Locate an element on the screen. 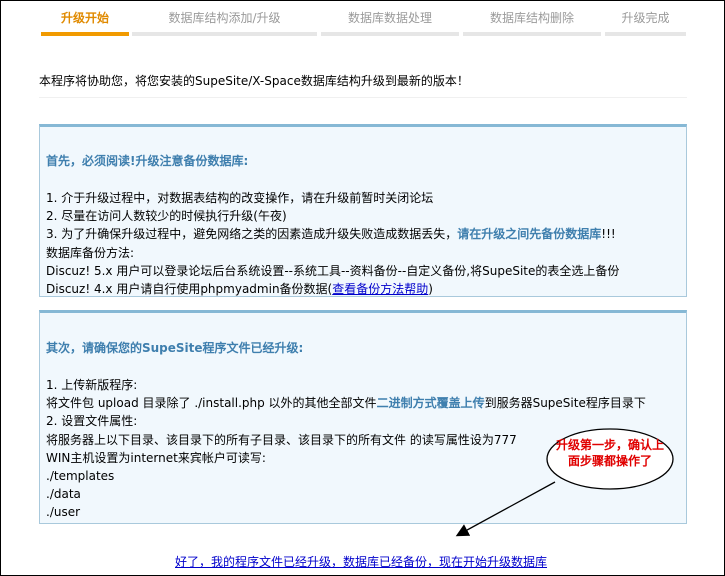 The height and width of the screenshot is (576, 725). step-label: 升级开始 is located at coordinates (84, 18).